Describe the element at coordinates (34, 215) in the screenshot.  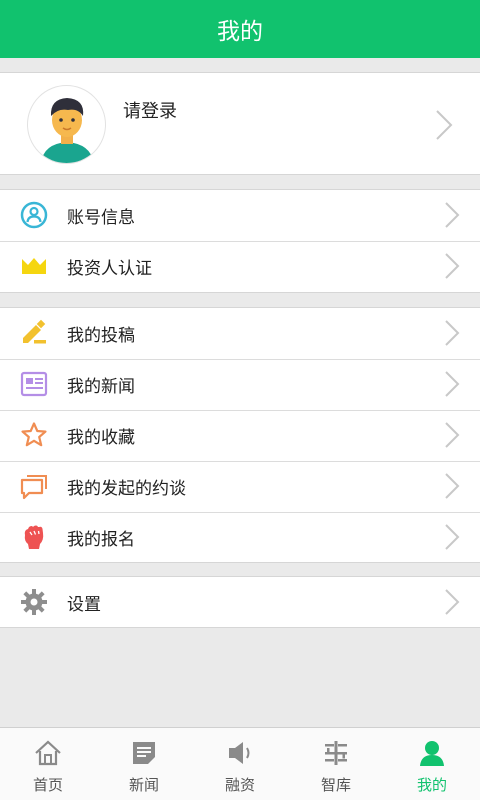
I see `person-circle-icon` at that location.